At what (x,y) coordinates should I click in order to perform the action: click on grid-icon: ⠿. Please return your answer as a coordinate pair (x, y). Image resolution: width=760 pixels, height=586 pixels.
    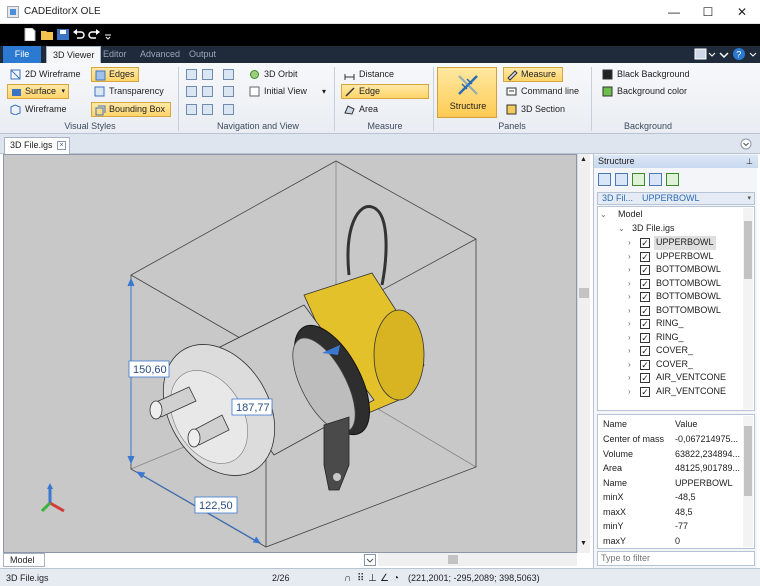
    Looking at the image, I should click on (360, 578).